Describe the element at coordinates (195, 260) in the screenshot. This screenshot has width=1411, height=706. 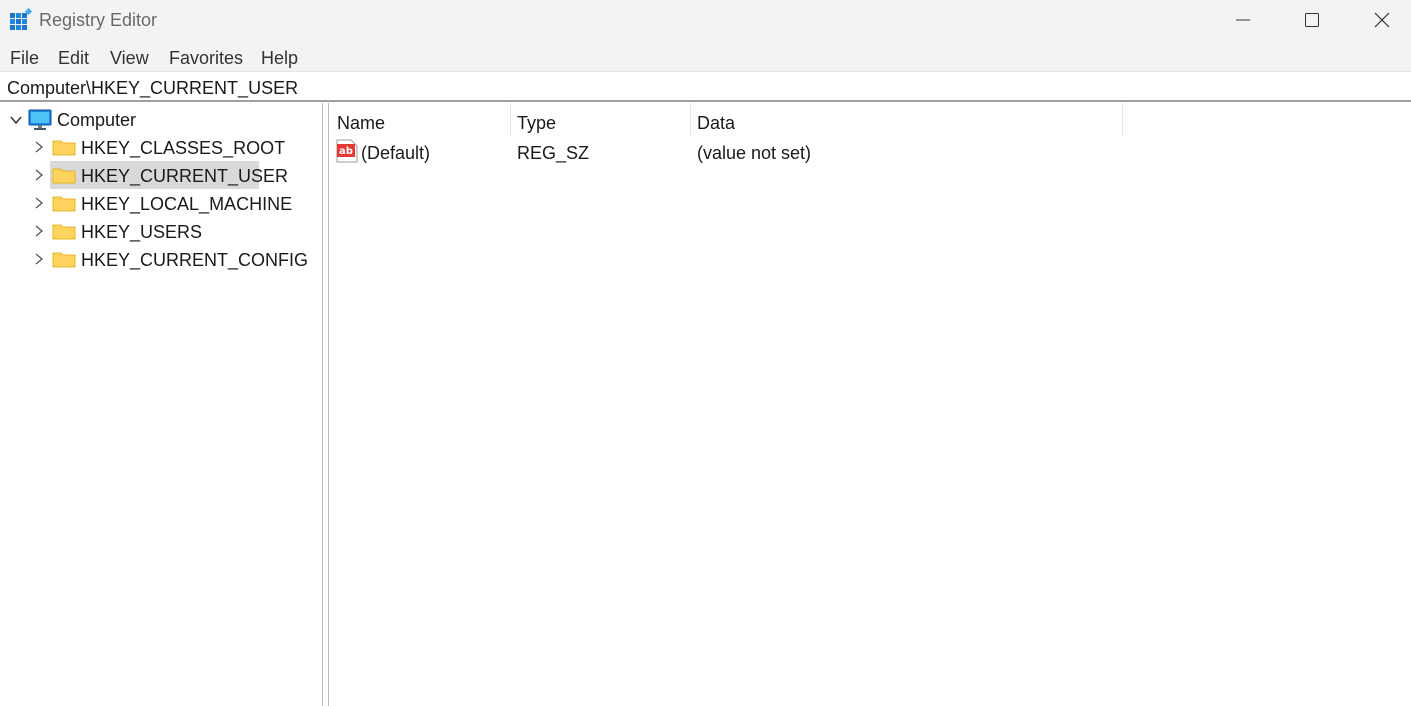
I see `tree-item-label: HKEY_CURRENT_CONFIG` at that location.